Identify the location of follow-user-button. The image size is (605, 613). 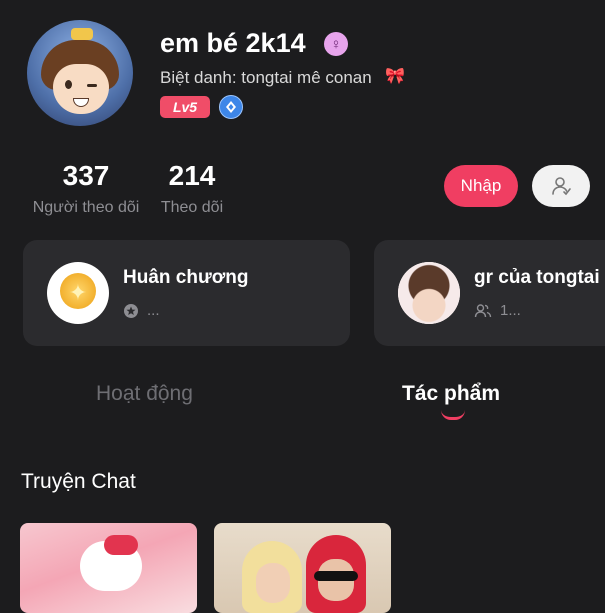
(561, 186).